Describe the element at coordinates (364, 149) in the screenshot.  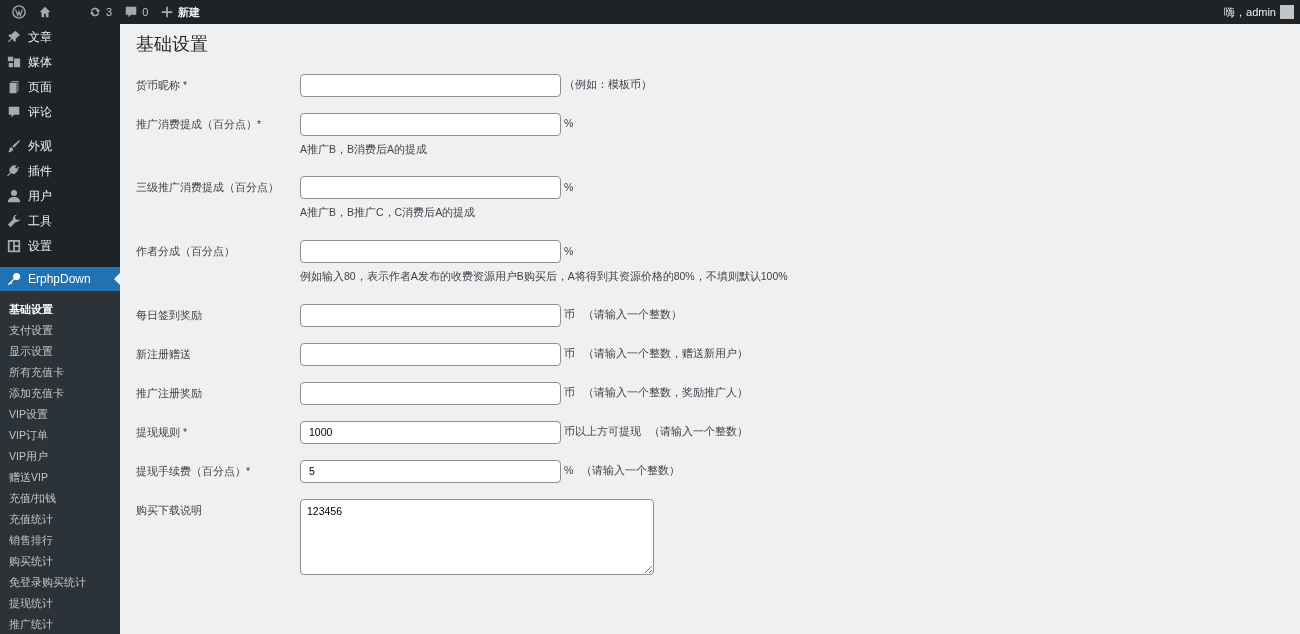
I see `field-description: A推广B，B消费后A的提成` at that location.